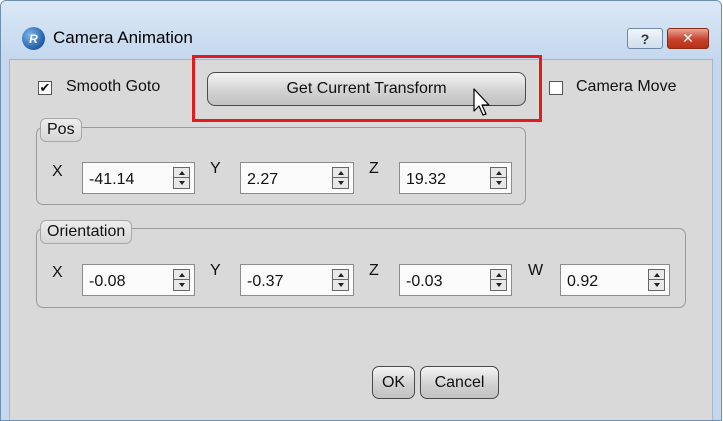  I want to click on question-mark-icon: ?, so click(645, 38).